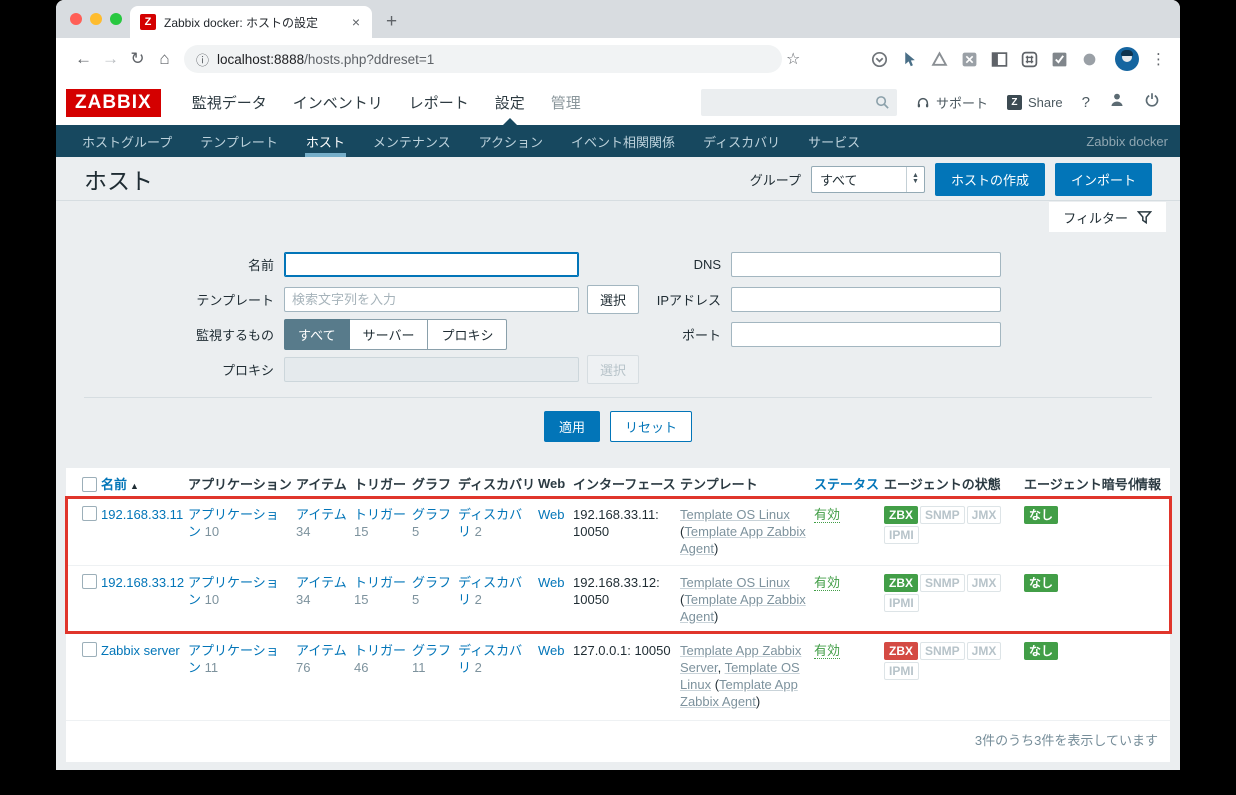 The image size is (1236, 795). I want to click on name-input, so click(431, 264).